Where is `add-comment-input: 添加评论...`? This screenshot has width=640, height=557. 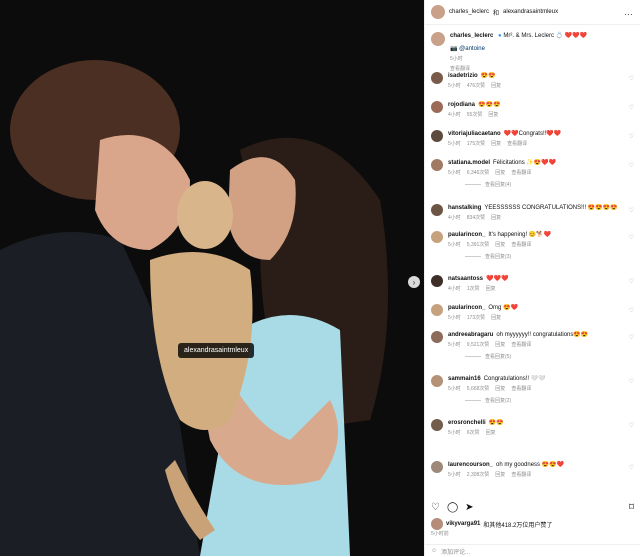 add-comment-input: 添加评论... is located at coordinates (455, 551).